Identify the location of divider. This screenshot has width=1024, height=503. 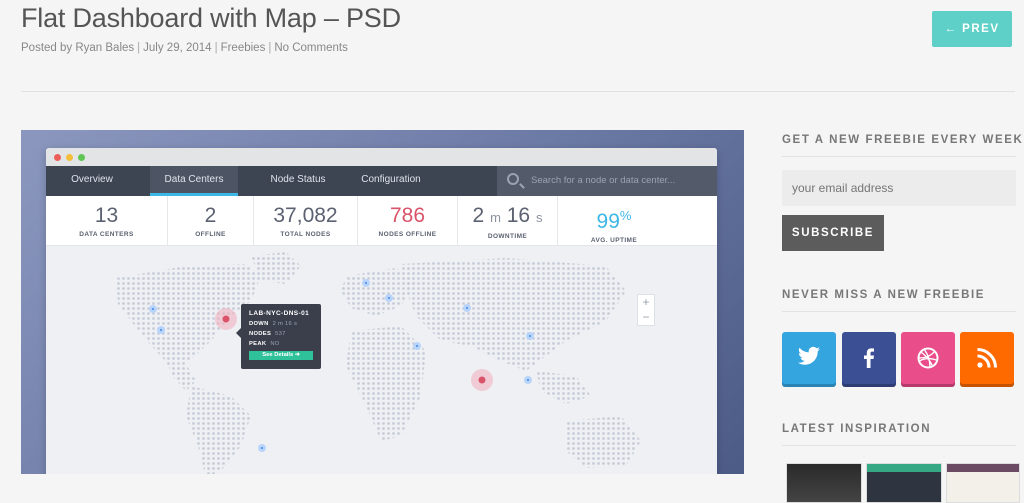
(518, 91).